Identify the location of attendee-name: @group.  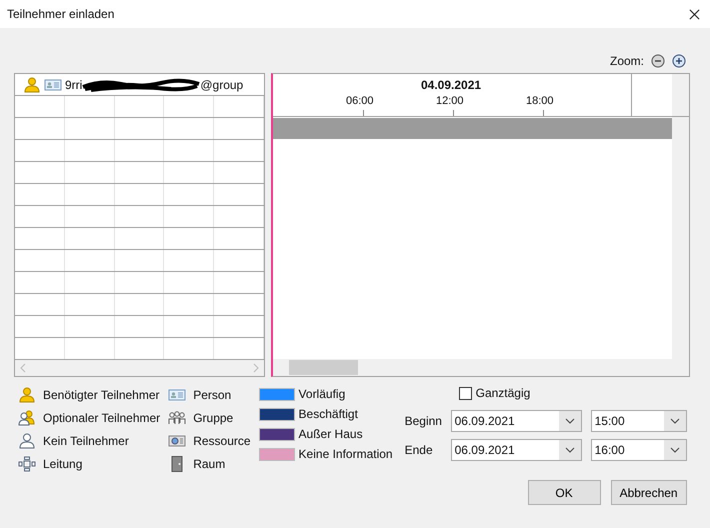
(222, 85).